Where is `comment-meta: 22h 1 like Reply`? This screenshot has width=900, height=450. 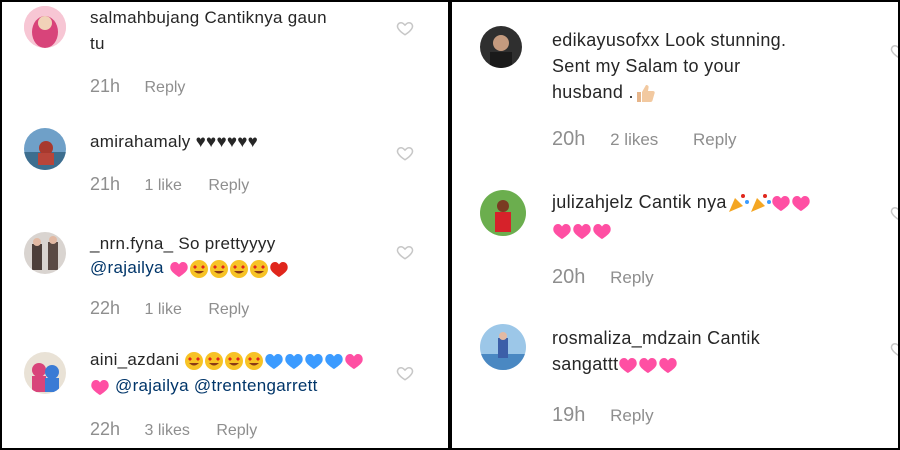 comment-meta: 22h 1 like Reply is located at coordinates (169, 308).